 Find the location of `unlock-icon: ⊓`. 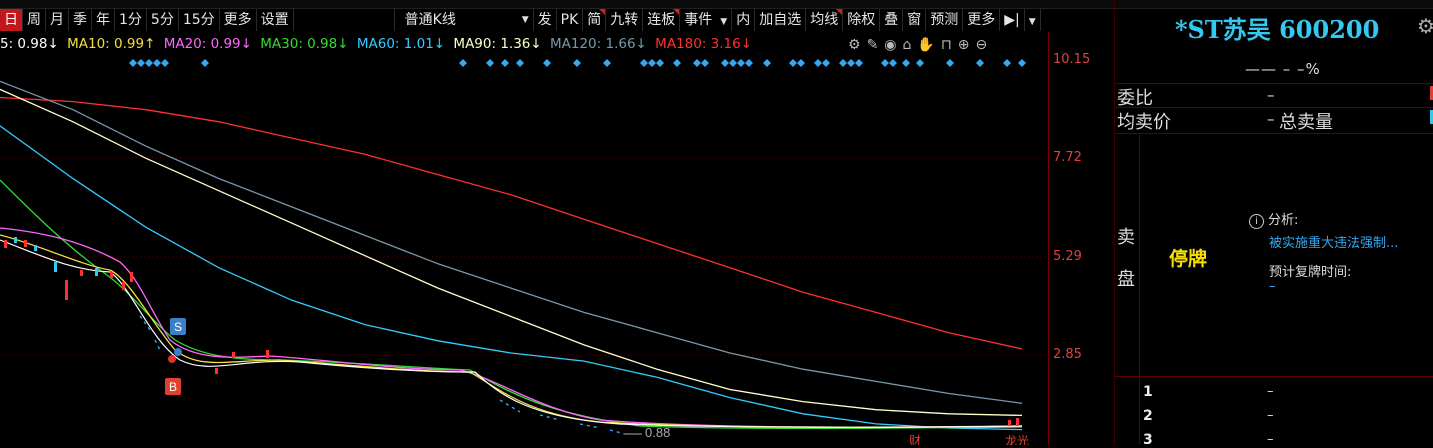

unlock-icon: ⊓ is located at coordinates (946, 45).